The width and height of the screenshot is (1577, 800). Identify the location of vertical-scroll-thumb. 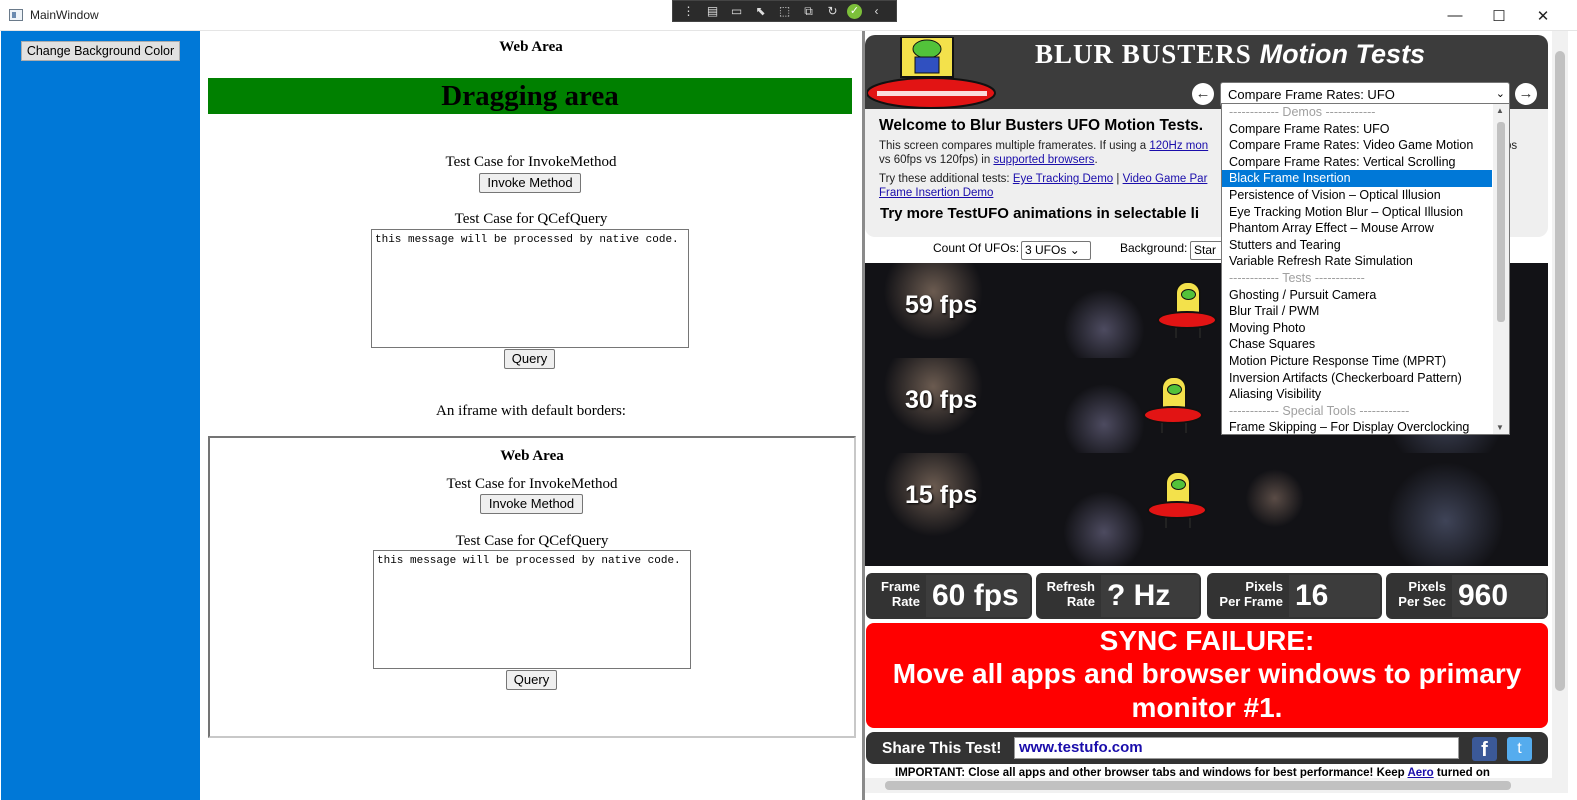
(1560, 371).